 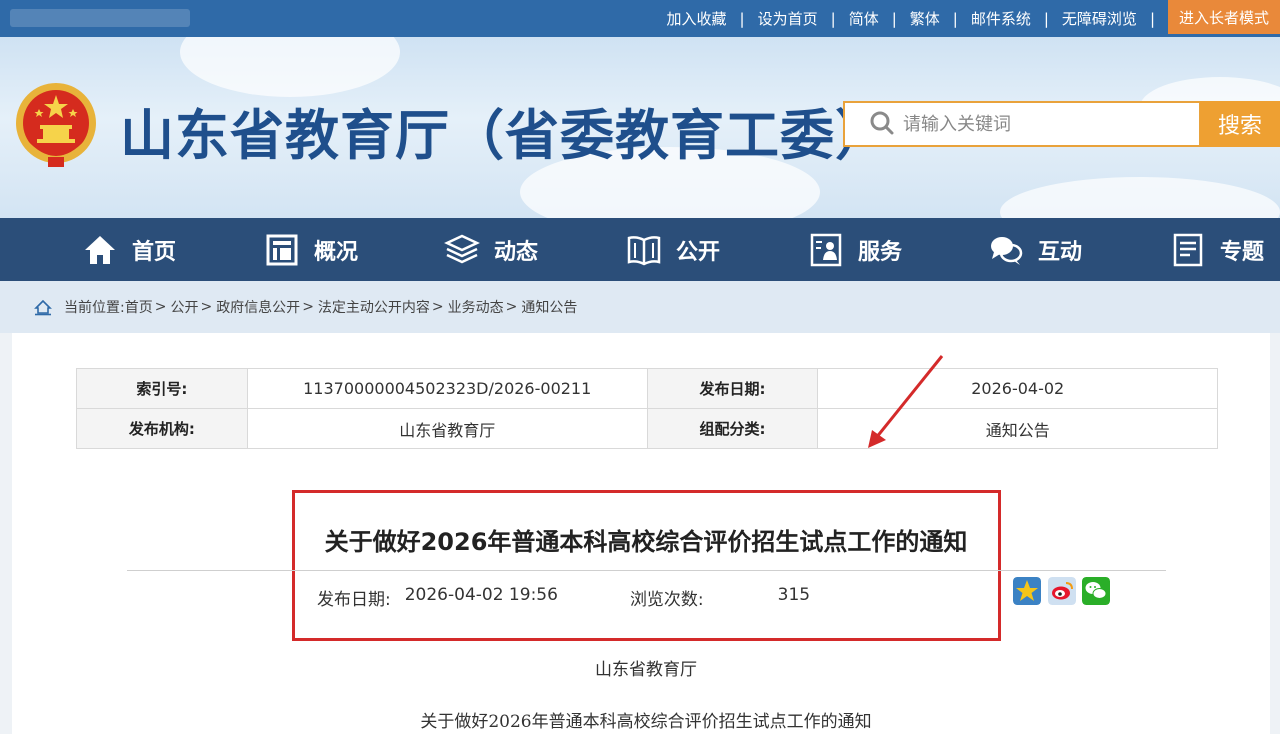 I want to click on nav-label-news: 动态, so click(x=516, y=252).